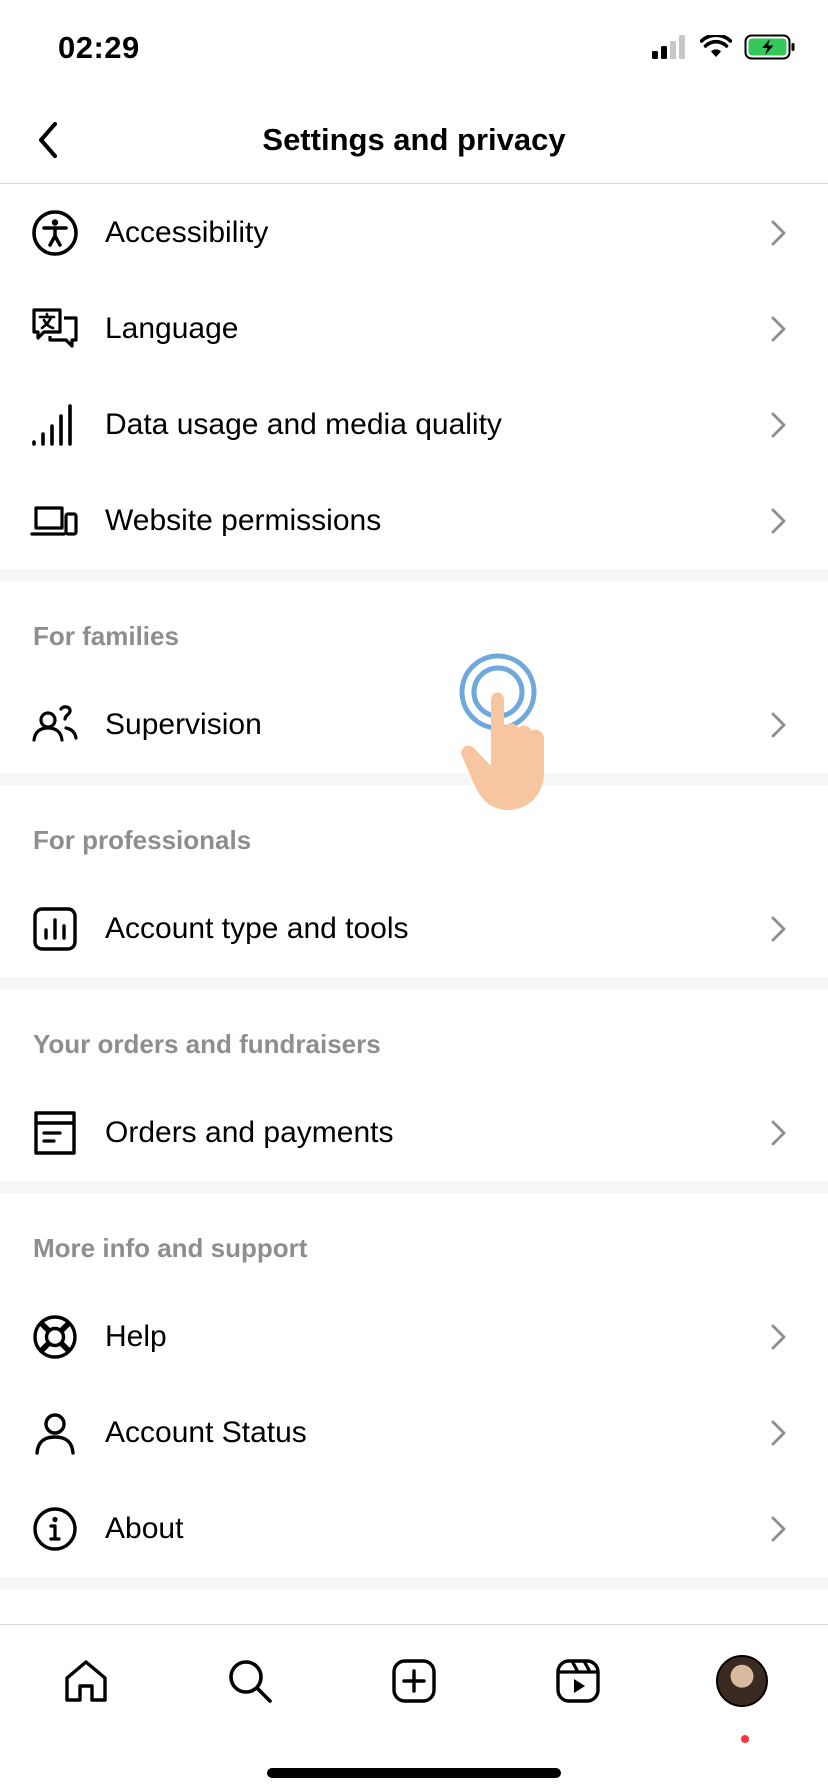  What do you see at coordinates (414, 1773) in the screenshot?
I see `home-indicator` at bounding box center [414, 1773].